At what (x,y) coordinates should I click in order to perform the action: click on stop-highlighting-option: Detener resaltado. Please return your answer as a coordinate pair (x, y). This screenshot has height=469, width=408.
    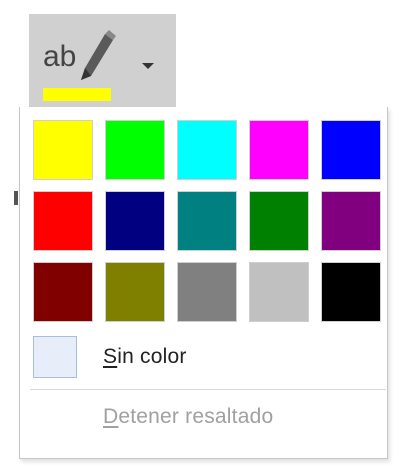
    Looking at the image, I should click on (204, 417).